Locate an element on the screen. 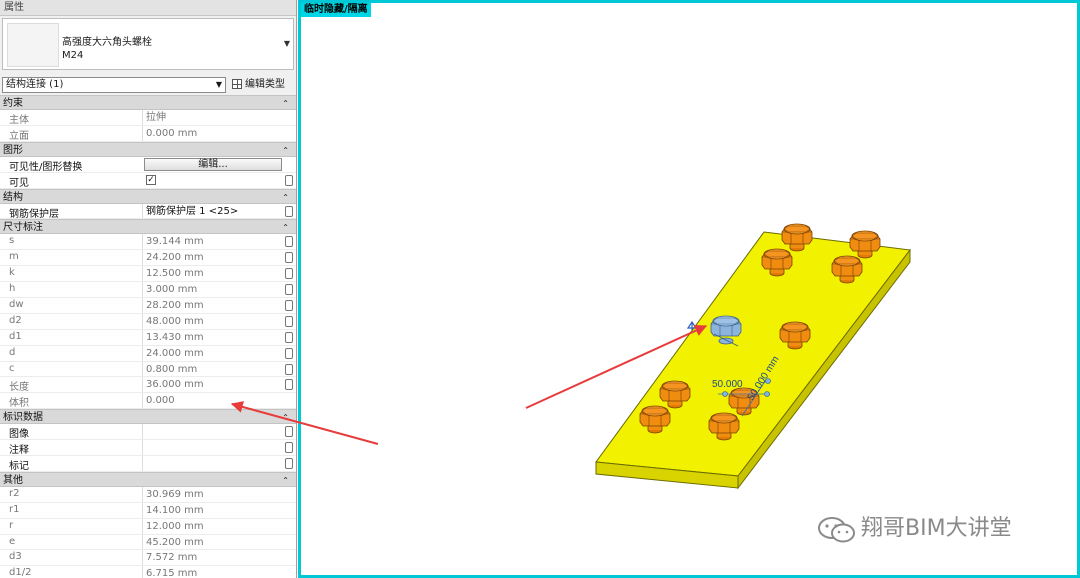  watermark-text: 翔哥BIM大讲堂 is located at coordinates (936, 528).